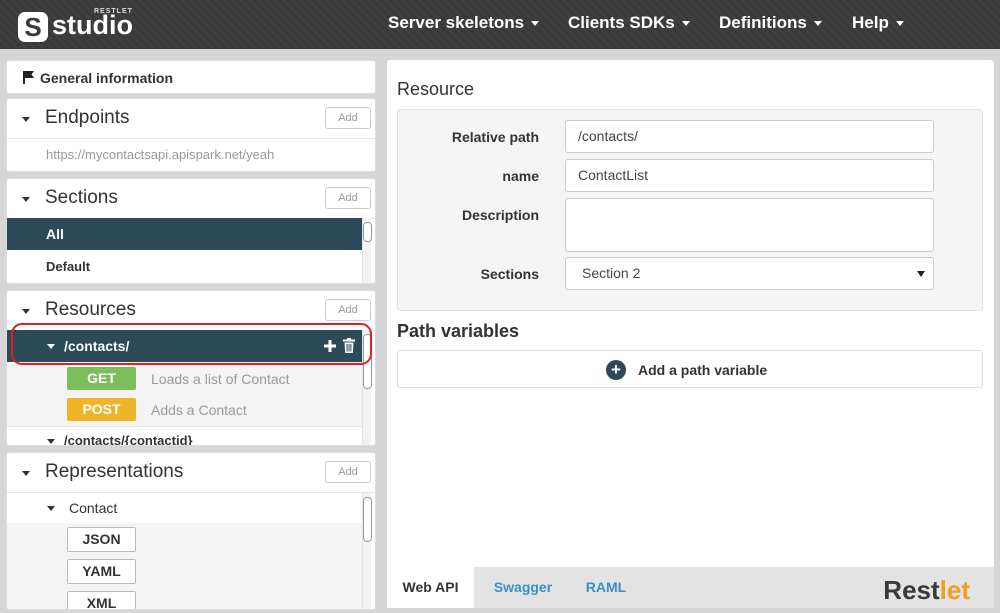 The height and width of the screenshot is (613, 1000). Describe the element at coordinates (185, 566) in the screenshot. I see `representation-formats: JSON YAML XML` at that location.